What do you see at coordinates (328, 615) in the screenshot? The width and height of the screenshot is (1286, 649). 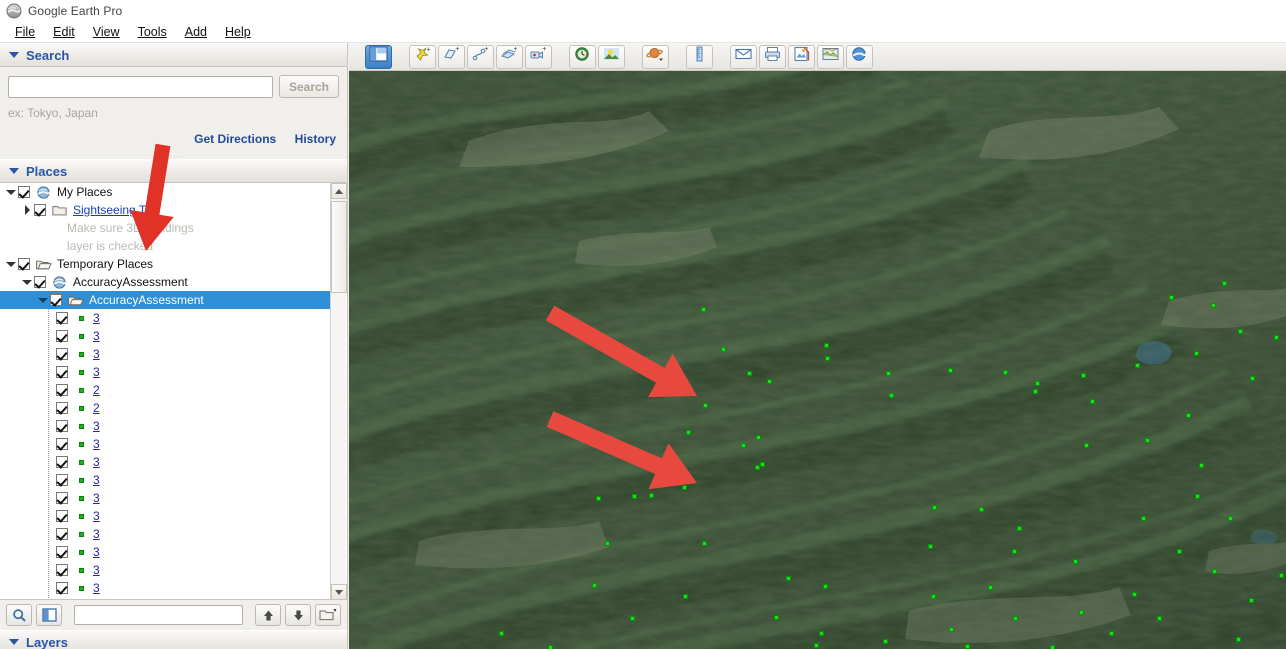 I see `folder-dropdown-icon` at bounding box center [328, 615].